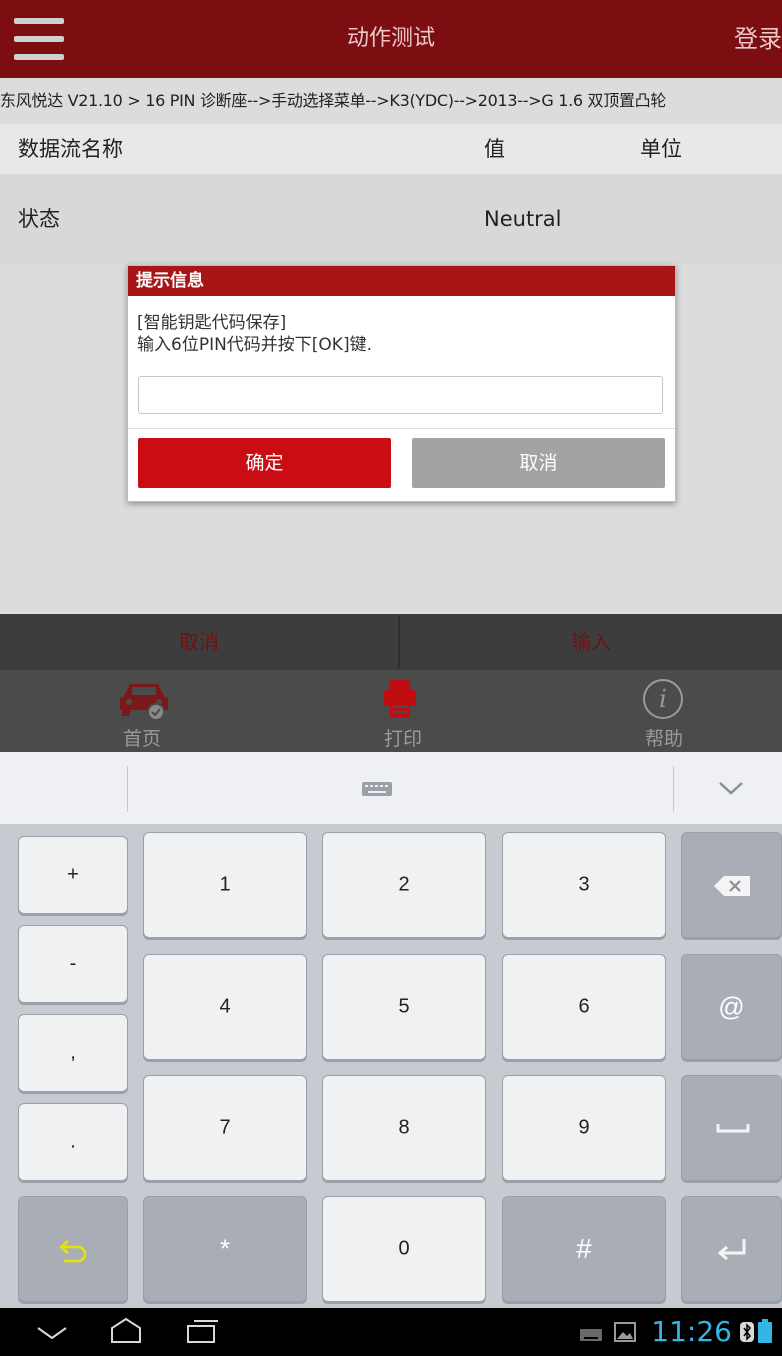  Describe the element at coordinates (199, 642) in the screenshot. I see `action-cancel-button: 取消` at that location.